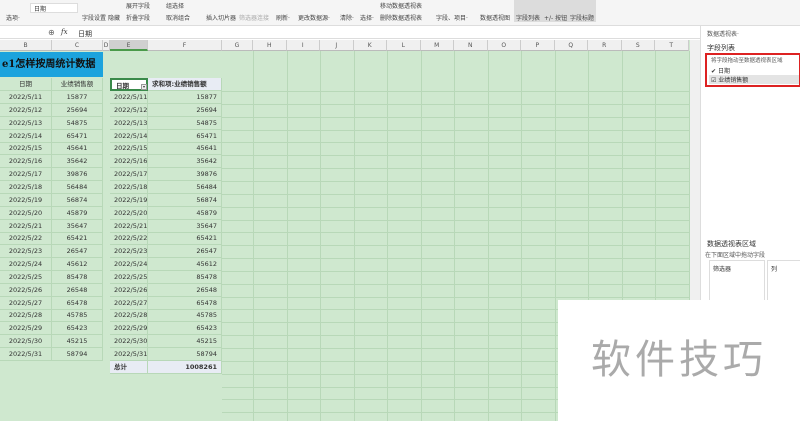 Image resolution: width=800 pixels, height=421 pixels. What do you see at coordinates (129, 226) in the screenshot?
I see `pivot-date-cell: 2022/5/21` at bounding box center [129, 226].